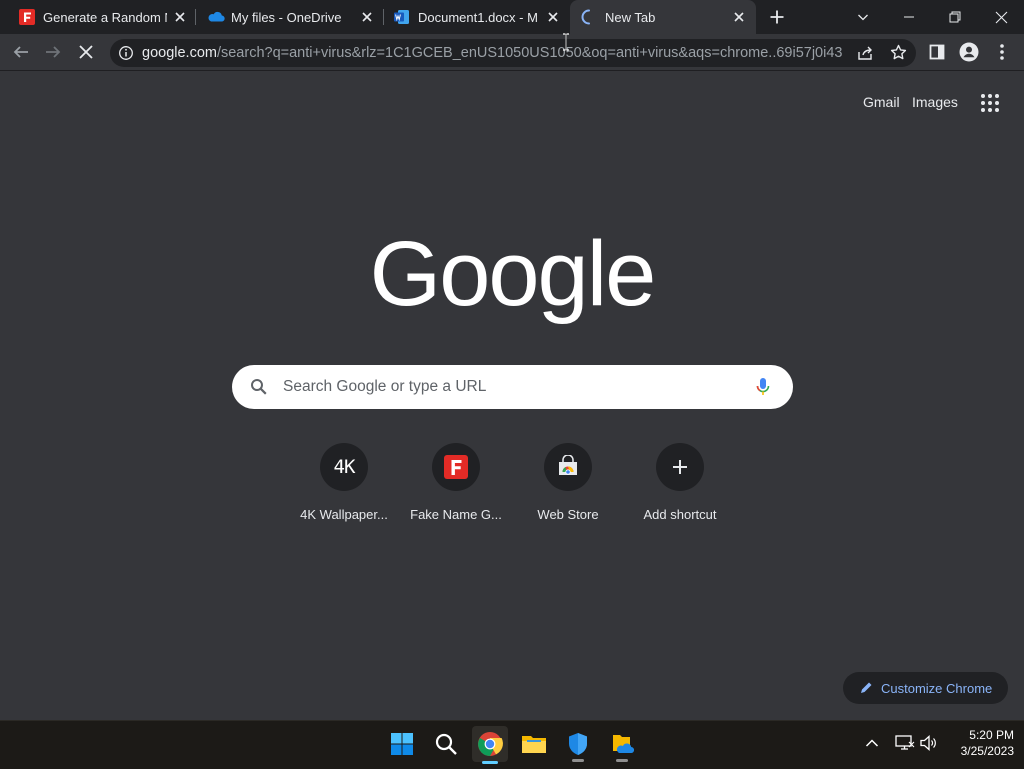  I want to click on file-explorer-icon, so click(534, 744).